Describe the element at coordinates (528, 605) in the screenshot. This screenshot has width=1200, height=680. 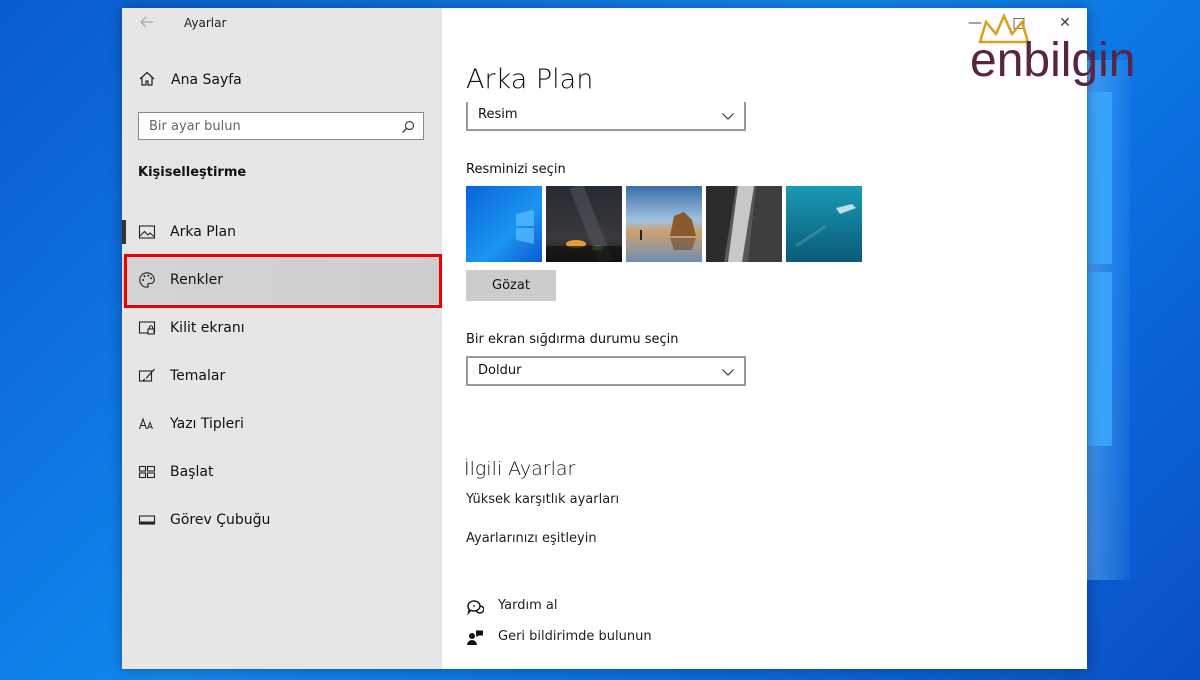
I see `help-label: Yardım al` at that location.